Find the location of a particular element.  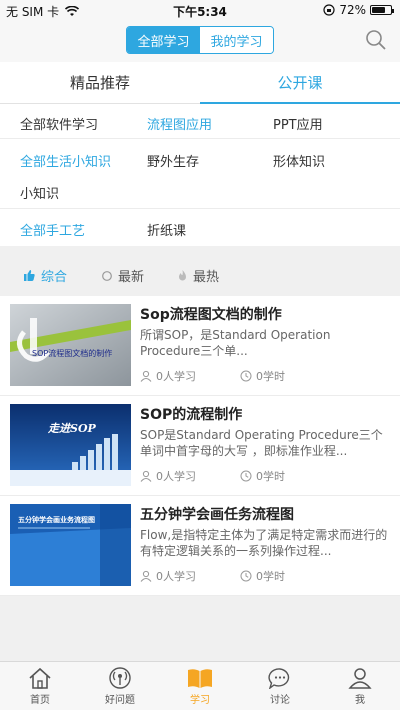

tab-learning: 学习 is located at coordinates (200, 686).